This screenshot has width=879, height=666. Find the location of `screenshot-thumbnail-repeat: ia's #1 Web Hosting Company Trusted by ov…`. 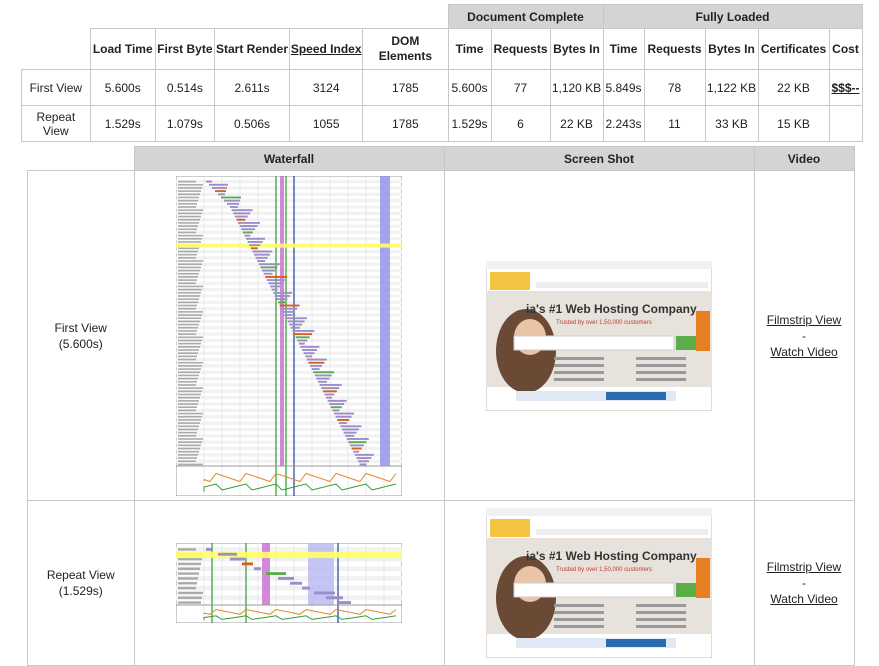

screenshot-thumbnail-repeat: ia's #1 Web Hosting Company Trusted by ov… is located at coordinates (599, 583).